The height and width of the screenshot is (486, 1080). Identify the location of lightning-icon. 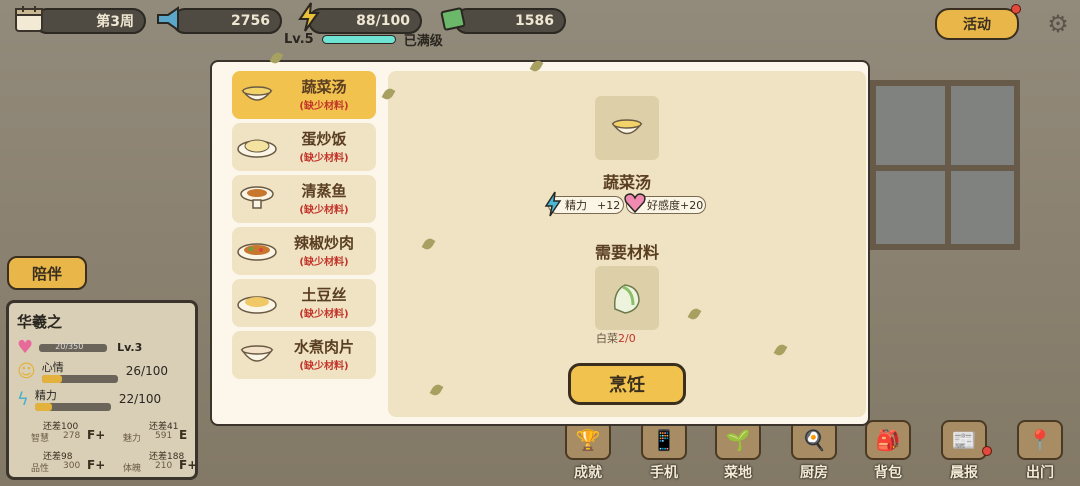
(309, 17).